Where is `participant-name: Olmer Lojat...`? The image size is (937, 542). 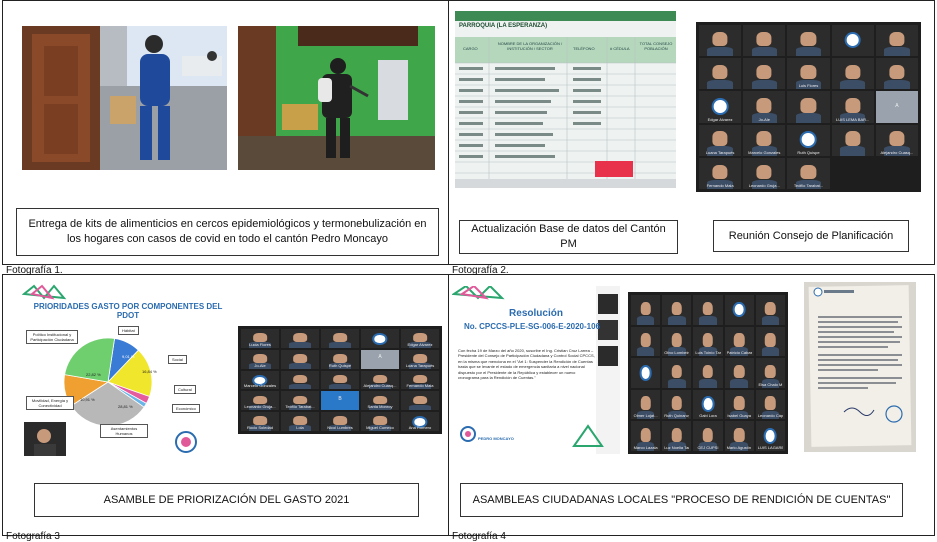 participant-name: Olmer Lojat... is located at coordinates (645, 416).